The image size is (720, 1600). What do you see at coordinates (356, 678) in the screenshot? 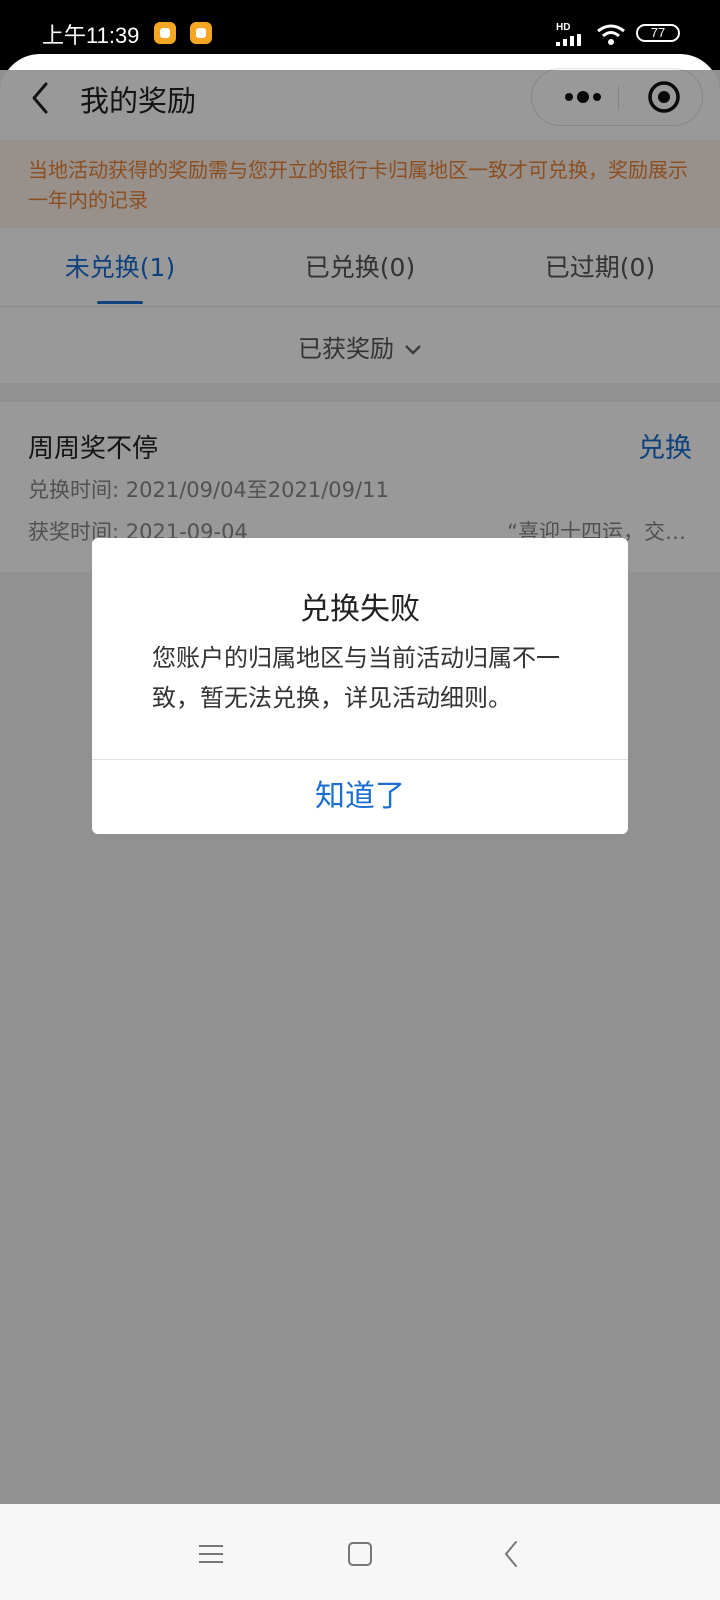
I see `dialog-message: 您账户的归属地区与当前活动归属不一致，暂无法兑换，详见活动细则。` at bounding box center [356, 678].